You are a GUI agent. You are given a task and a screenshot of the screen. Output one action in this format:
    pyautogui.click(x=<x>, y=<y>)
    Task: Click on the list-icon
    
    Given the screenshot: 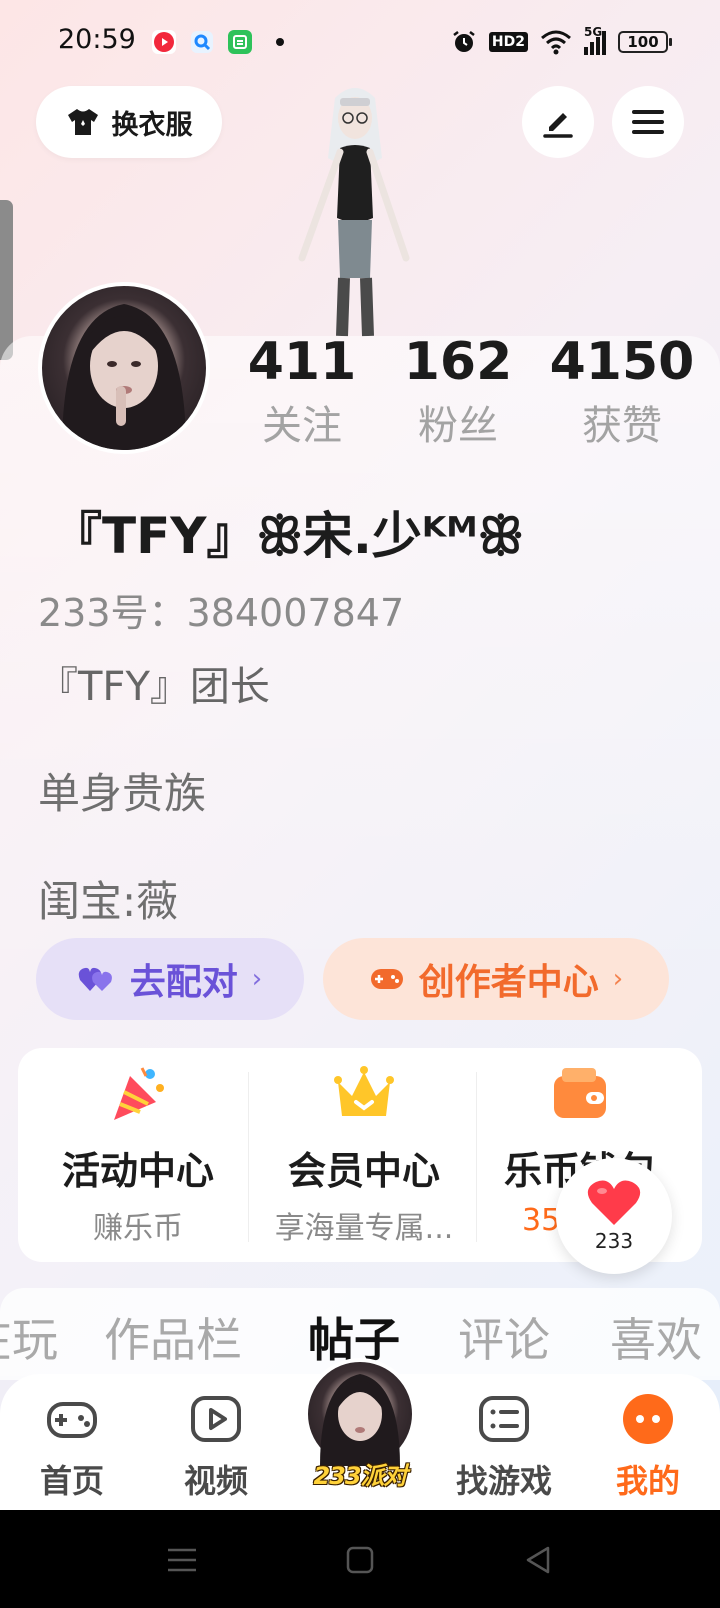 What is the action you would take?
    pyautogui.click(x=504, y=1419)
    